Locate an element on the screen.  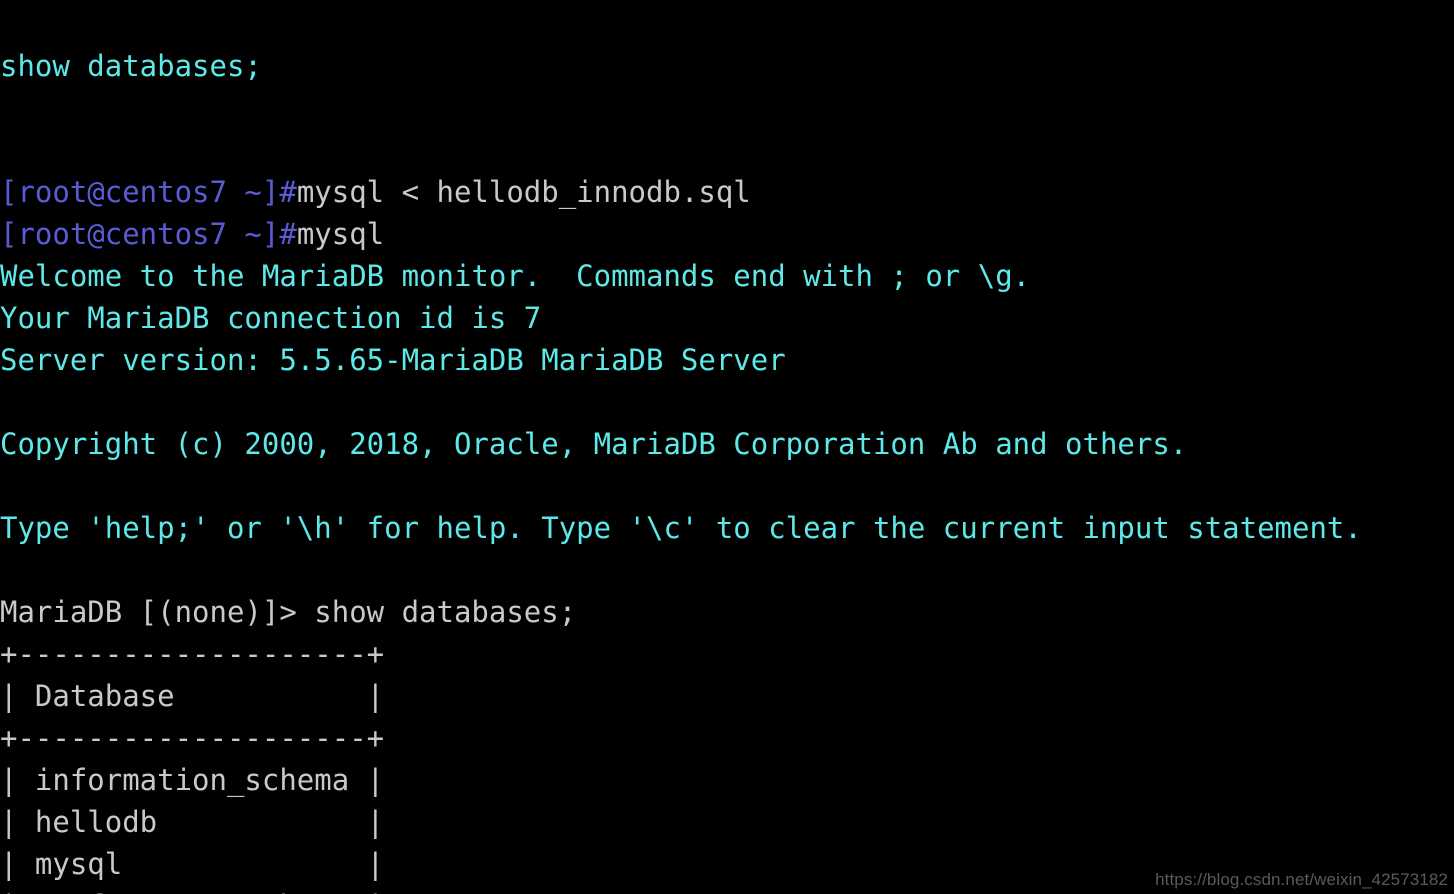
terminal-segment-sql-prompt-1-0: MariaDB [(none)]> show databases; is located at coordinates (288, 612).